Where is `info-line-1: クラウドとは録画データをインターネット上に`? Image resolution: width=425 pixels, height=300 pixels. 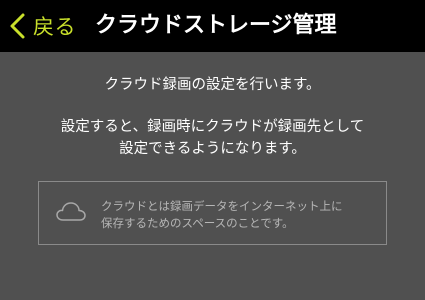 info-line-1: クラウドとは録画データをインターネット上に is located at coordinates (222, 206).